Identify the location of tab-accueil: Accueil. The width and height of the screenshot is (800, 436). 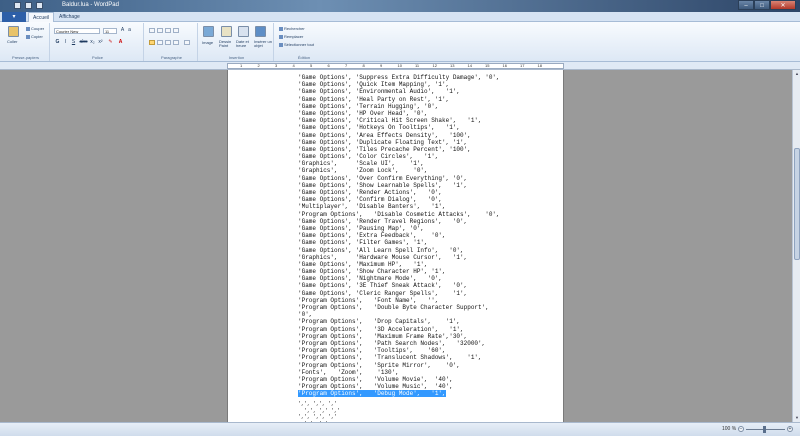
(41, 17).